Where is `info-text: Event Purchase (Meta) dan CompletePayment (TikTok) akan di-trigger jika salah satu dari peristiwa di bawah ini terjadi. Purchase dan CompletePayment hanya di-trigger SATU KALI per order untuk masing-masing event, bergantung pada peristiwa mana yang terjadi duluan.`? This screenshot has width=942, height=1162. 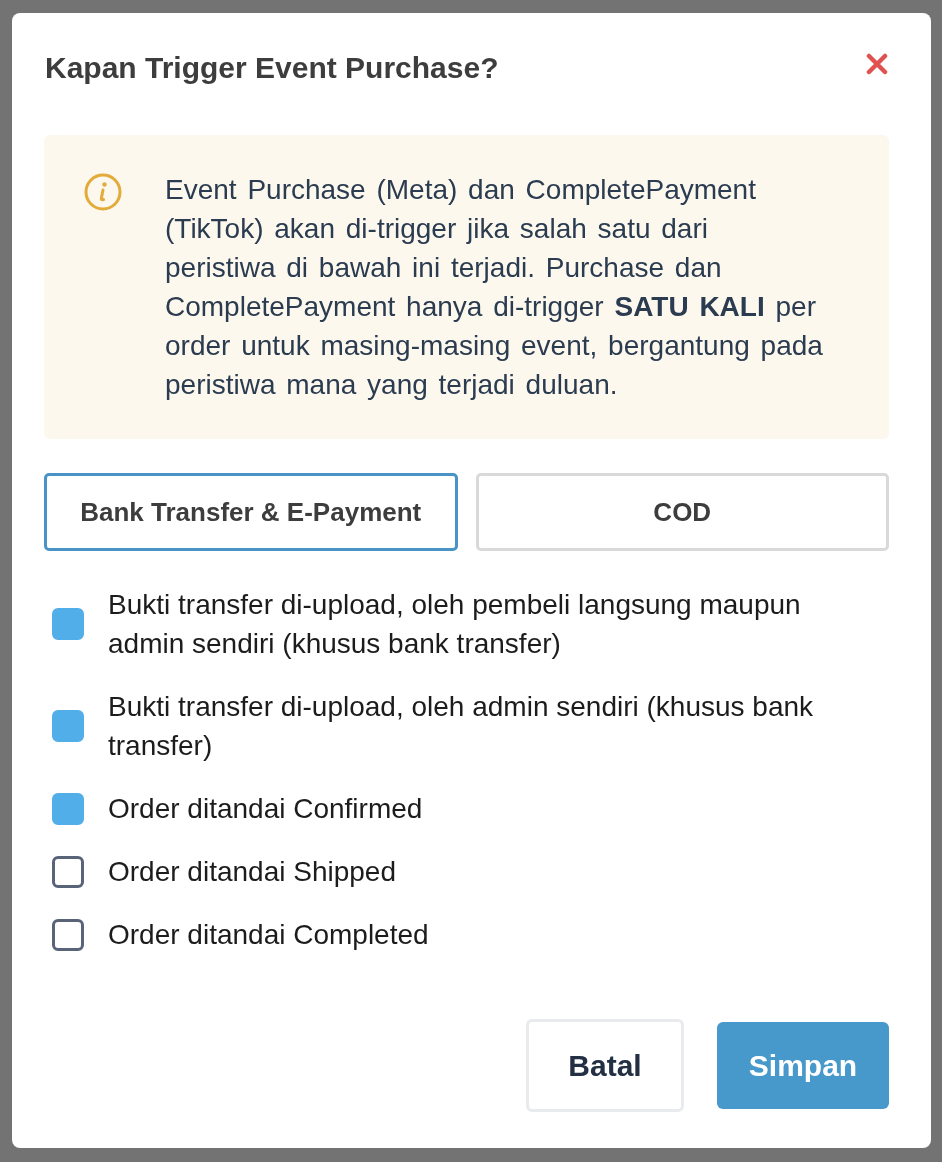 info-text: Event Purchase (Meta) dan CompletePayment (TikTok) akan di-trigger jika salah satu dari peristiwa di bawah ini terjadi. Purchase dan CompletePayment hanya di-trigger SATU KALI per order untuk masing-masing event, bergantung pada peristiwa mana yang terjadi duluan. is located at coordinates (494, 287).